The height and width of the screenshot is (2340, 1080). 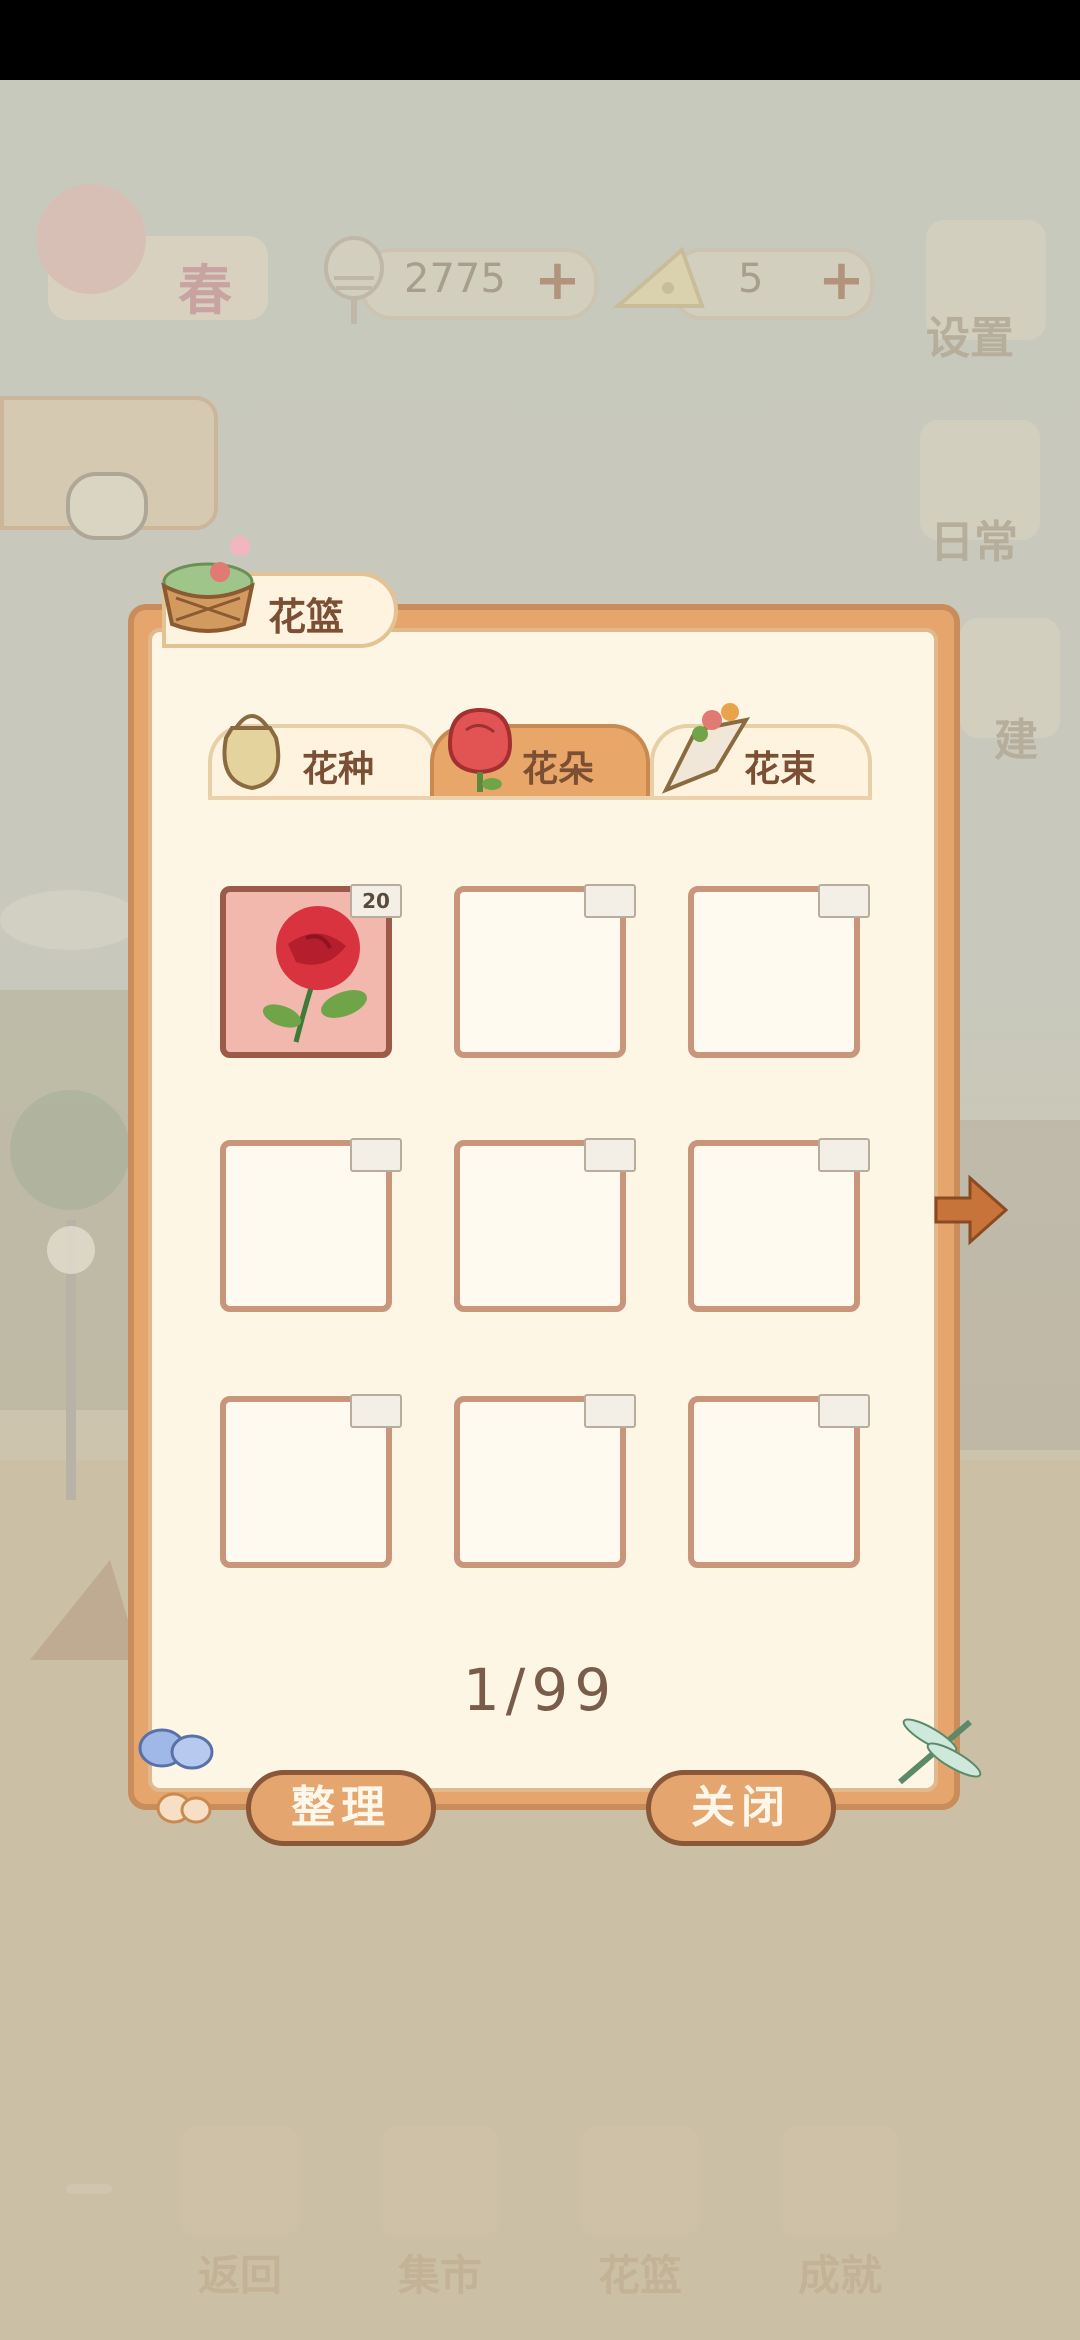 I want to click on fish-value: 2775, so click(x=455, y=279).